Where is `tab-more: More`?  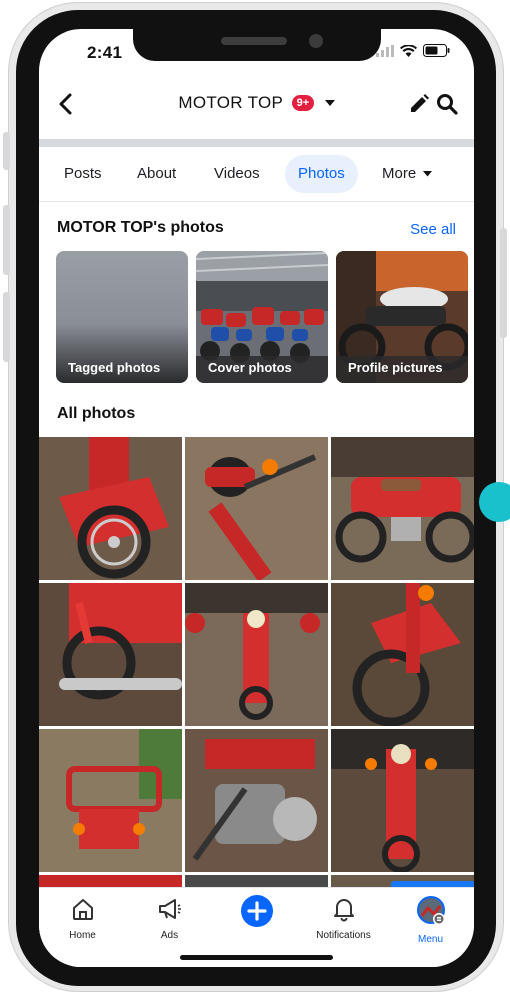
tab-more: More is located at coordinates (407, 174).